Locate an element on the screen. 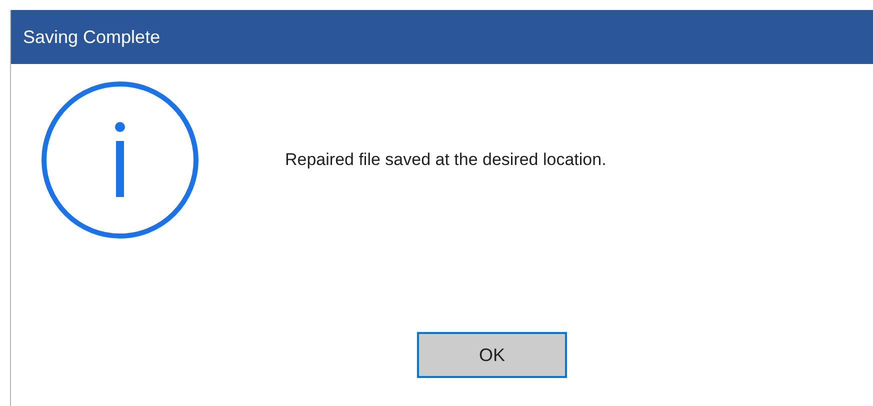 This screenshot has height=406, width=873. window-title: Saving Complete is located at coordinates (91, 37).